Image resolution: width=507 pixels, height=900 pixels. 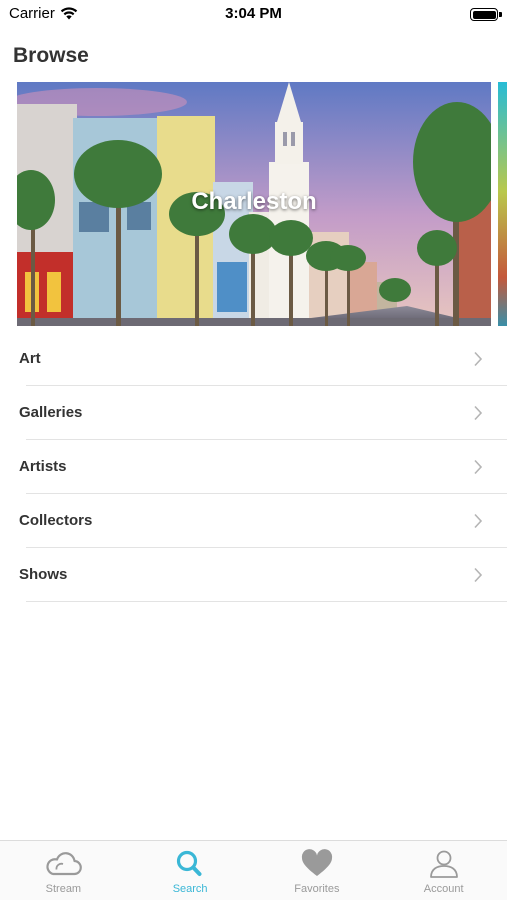 I want to click on list-item-galleries: Galleries, so click(x=253, y=413).